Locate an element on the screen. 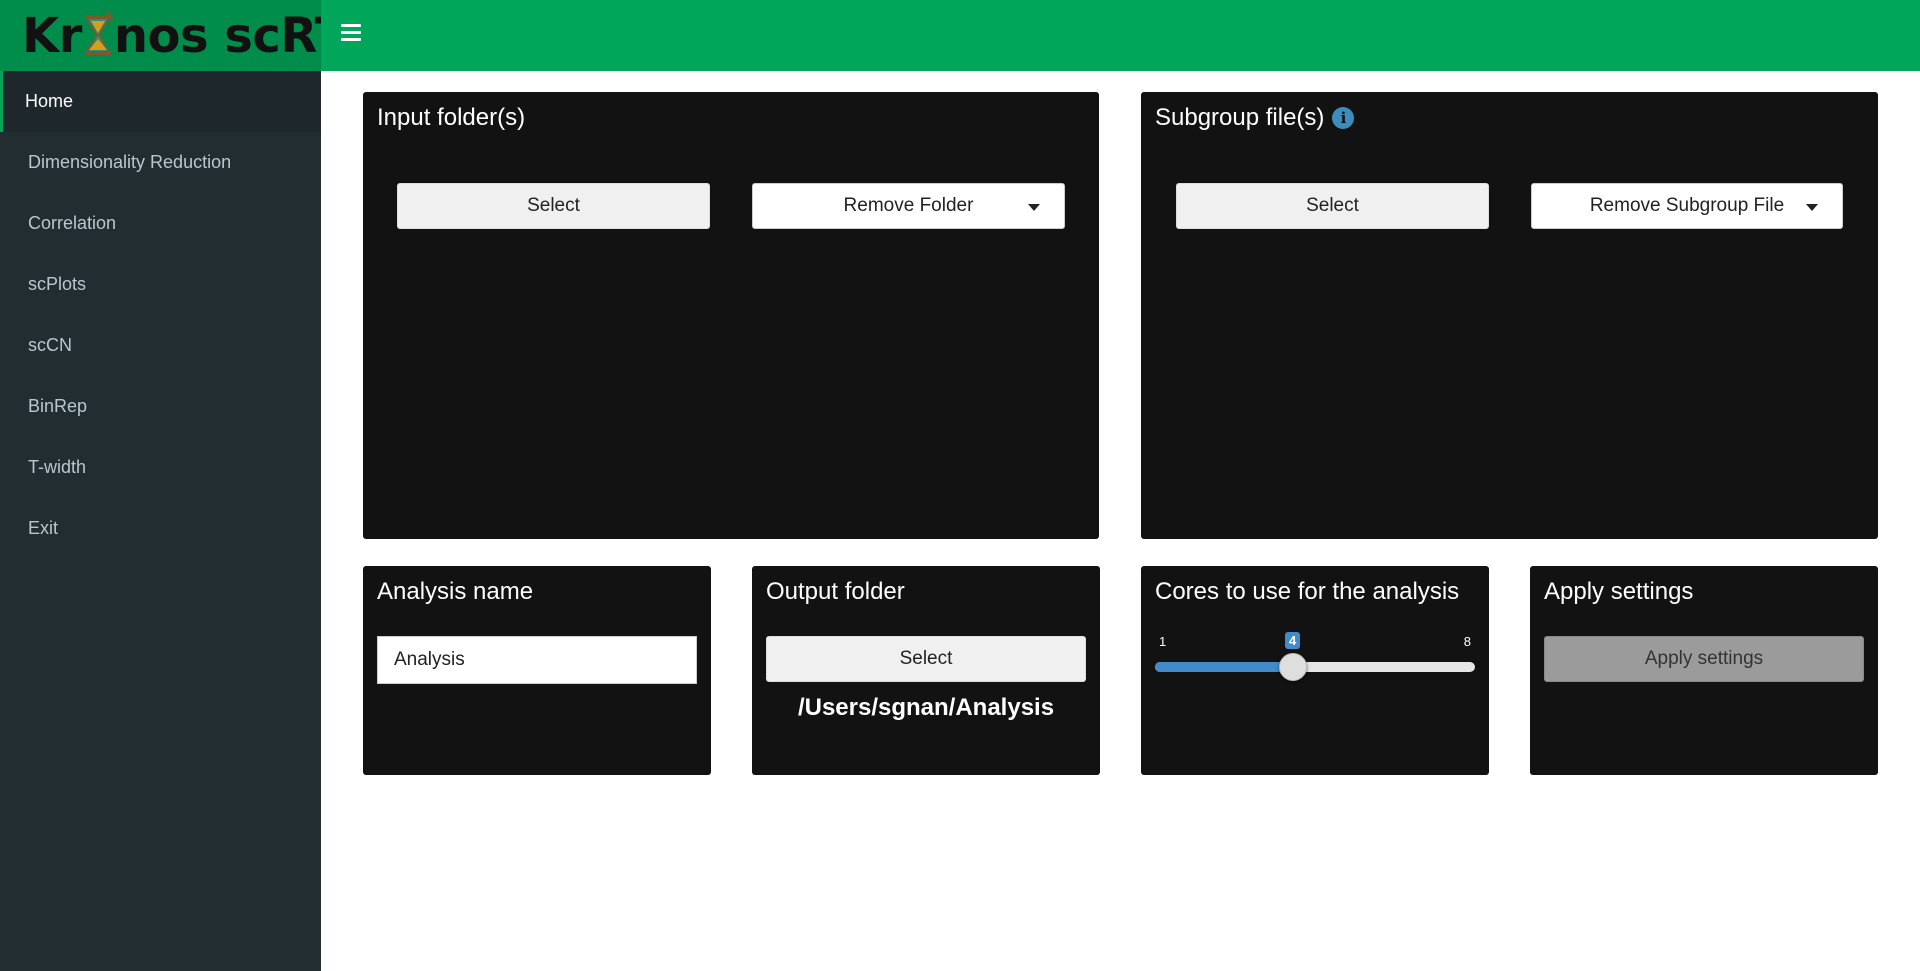  output-folder-title: Output folder is located at coordinates (835, 591).